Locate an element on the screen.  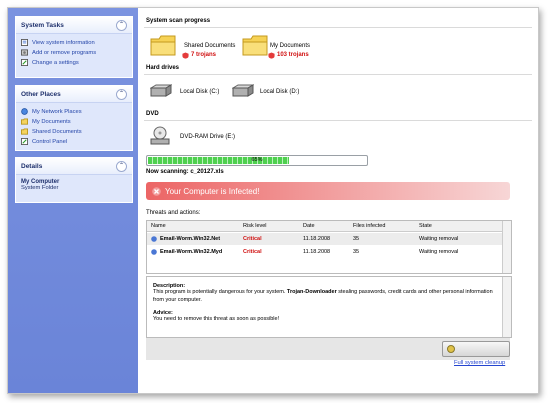
column-header: State is located at coordinates (425, 226).